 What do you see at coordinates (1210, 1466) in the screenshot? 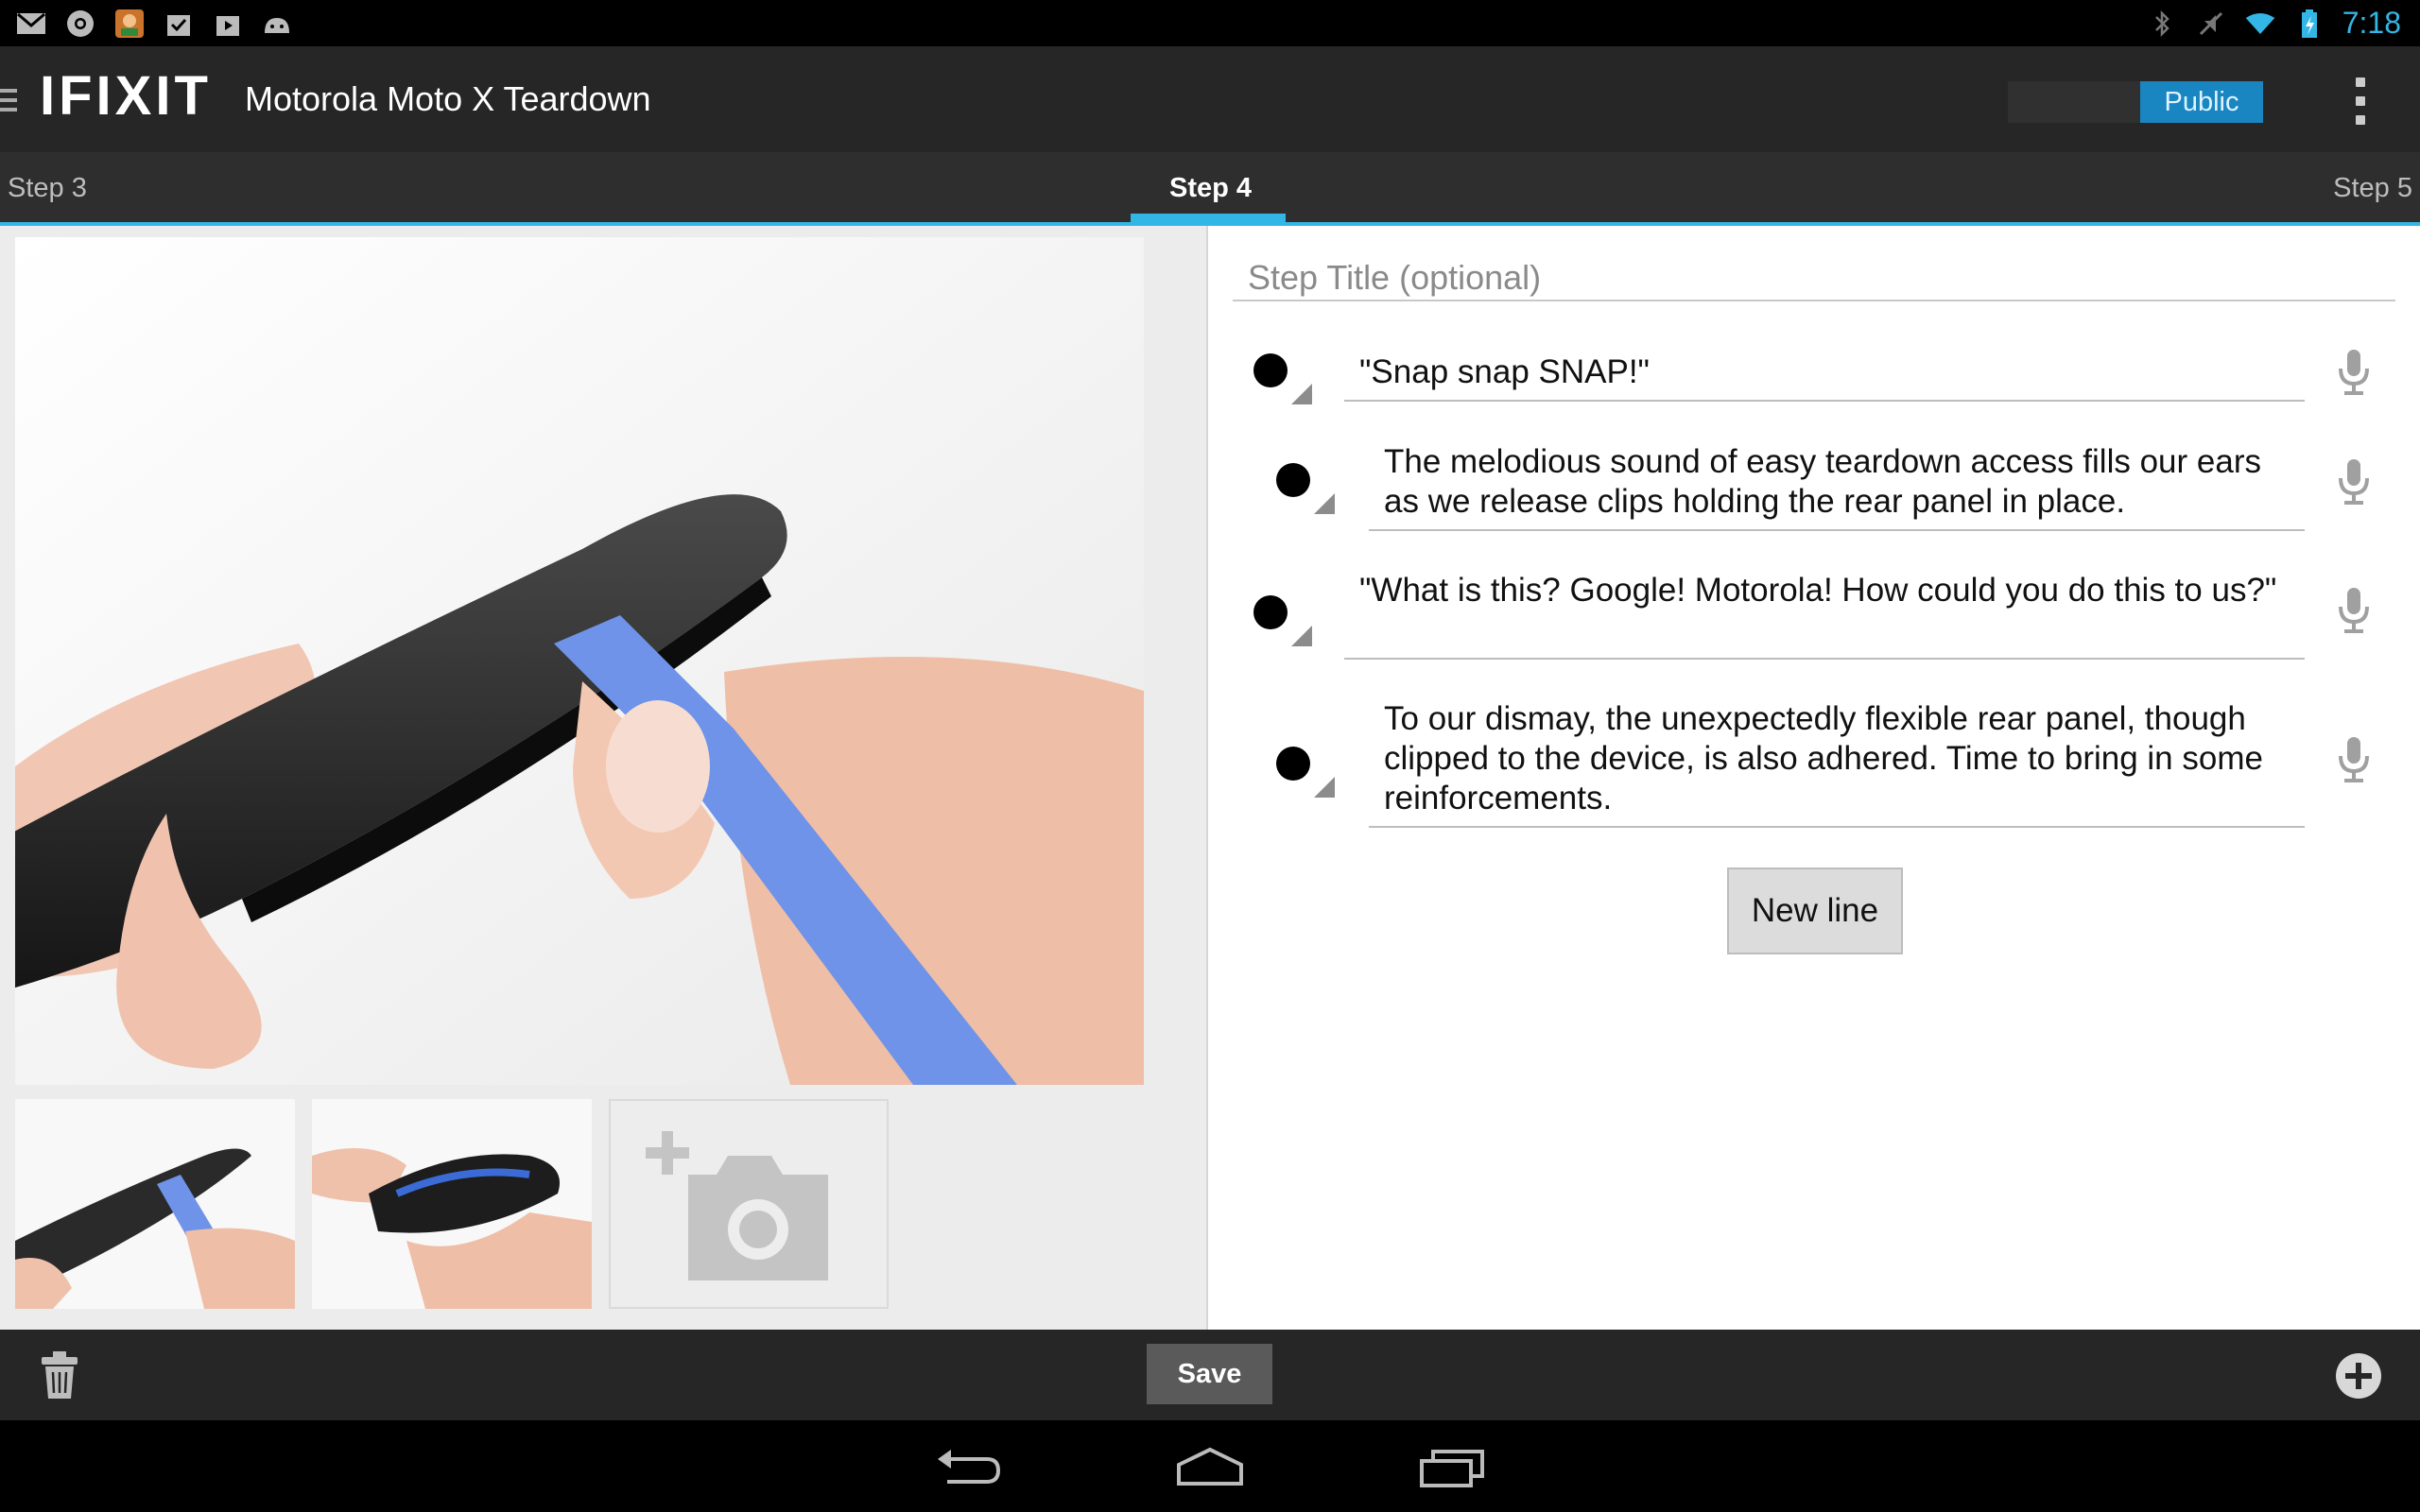
I see `home-icon` at bounding box center [1210, 1466].